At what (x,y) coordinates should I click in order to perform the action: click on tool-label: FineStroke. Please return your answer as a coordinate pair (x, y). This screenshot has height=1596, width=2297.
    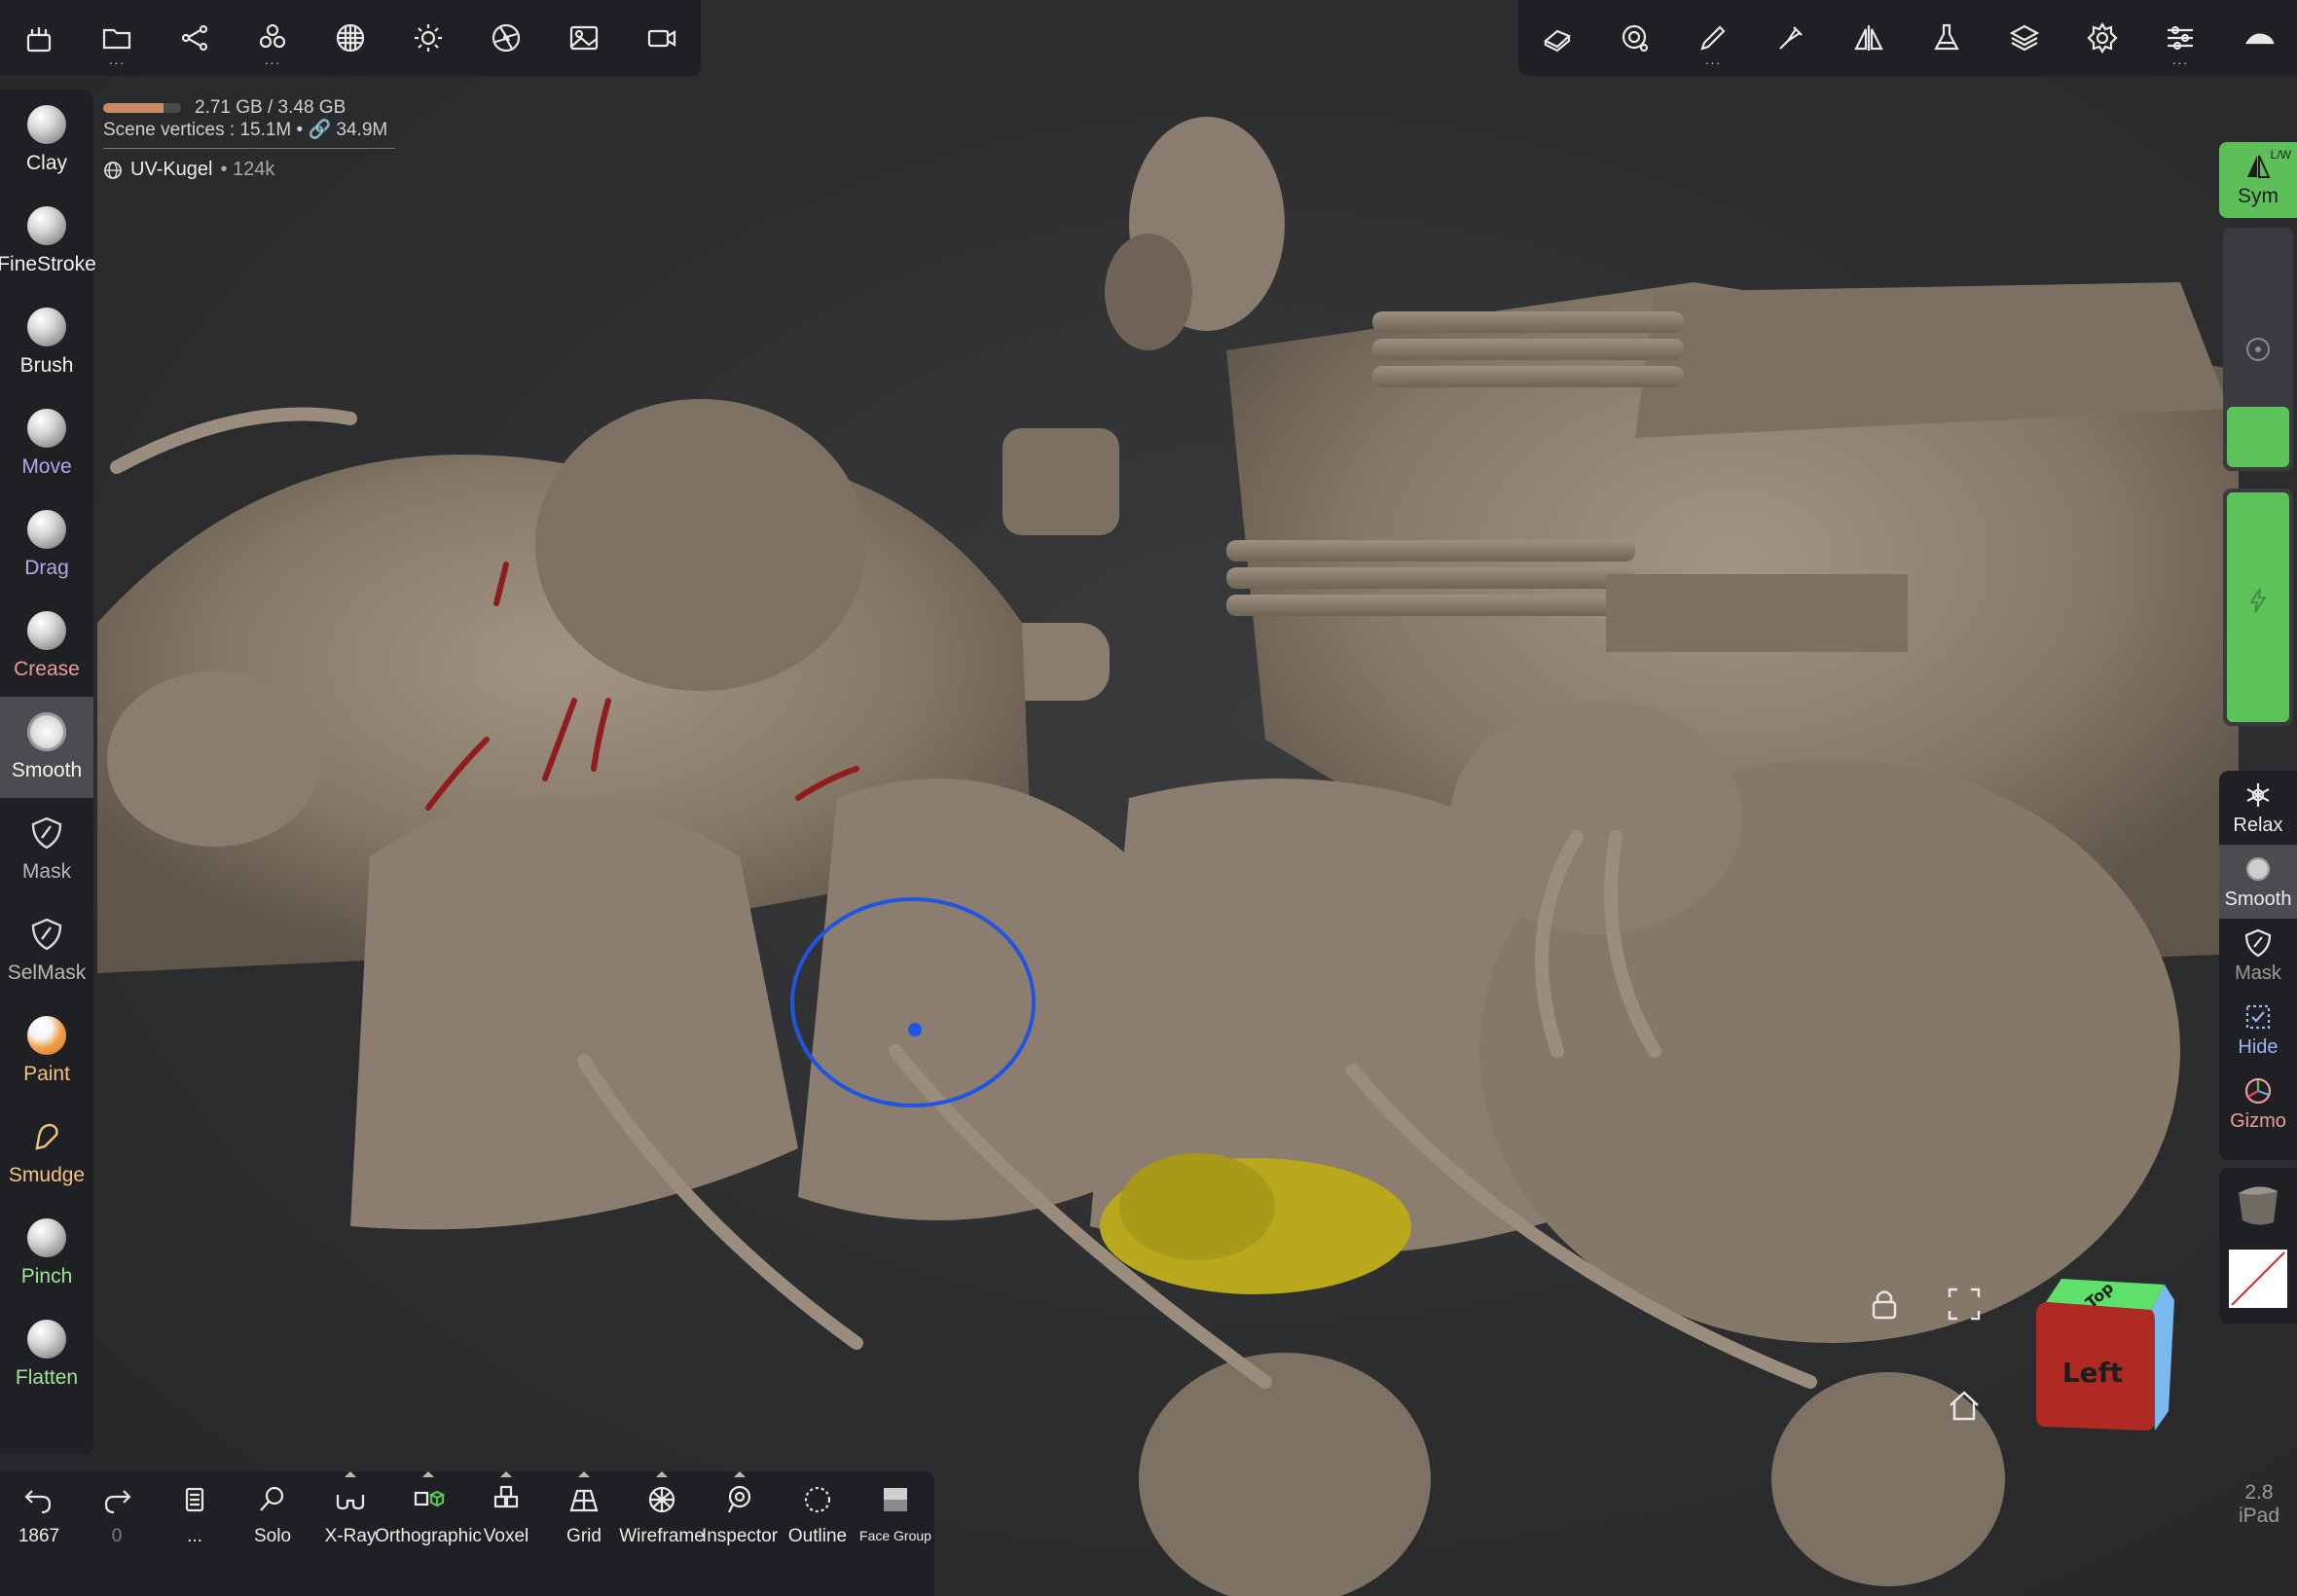
    Looking at the image, I should click on (48, 264).